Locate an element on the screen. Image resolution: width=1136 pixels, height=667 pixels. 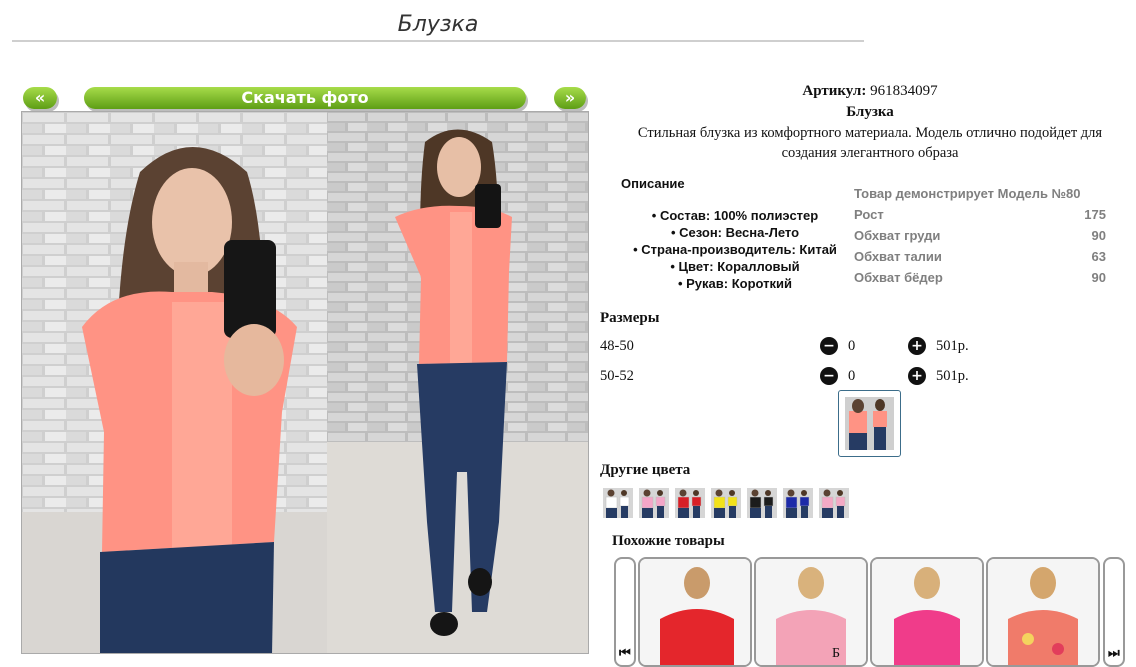
size-row: 50-52 − 0 + 501р. is located at coordinates (810, 376).